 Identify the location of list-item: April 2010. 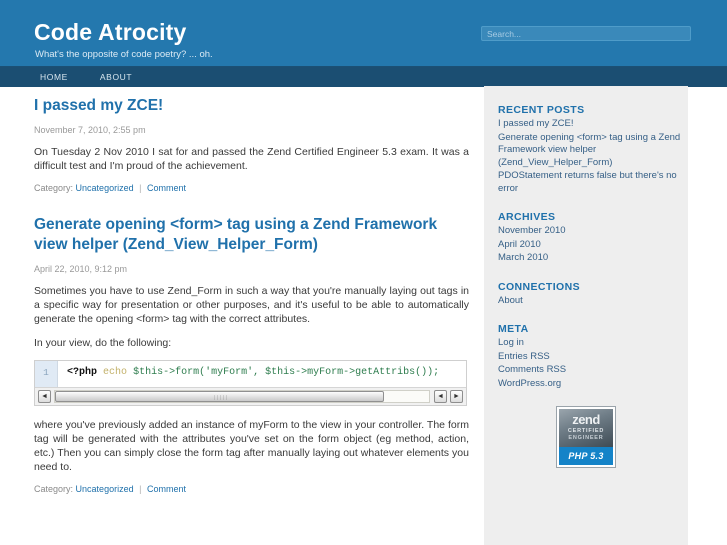
(593, 245).